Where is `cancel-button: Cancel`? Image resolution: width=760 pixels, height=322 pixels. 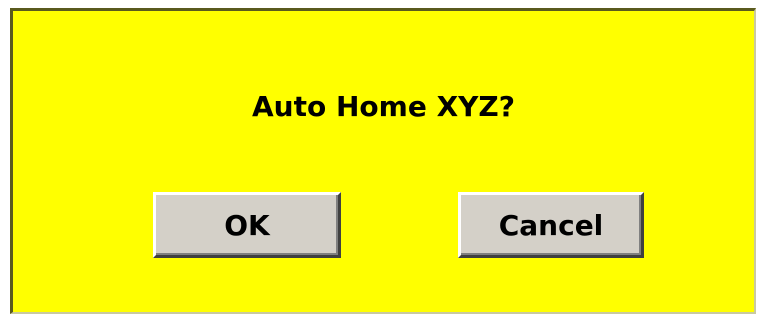
cancel-button: Cancel is located at coordinates (551, 225).